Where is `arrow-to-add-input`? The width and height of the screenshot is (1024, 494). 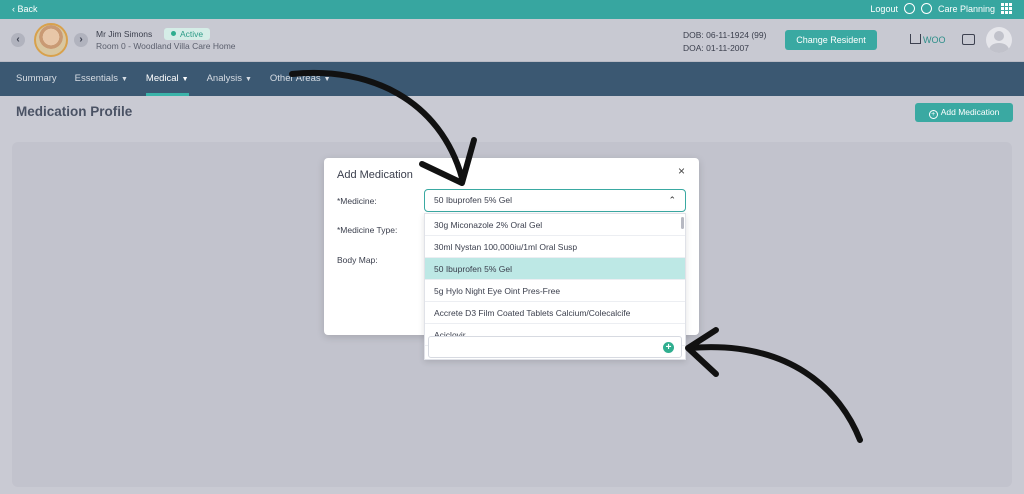
arrow-to-add-input is located at coordinates (775, 393).